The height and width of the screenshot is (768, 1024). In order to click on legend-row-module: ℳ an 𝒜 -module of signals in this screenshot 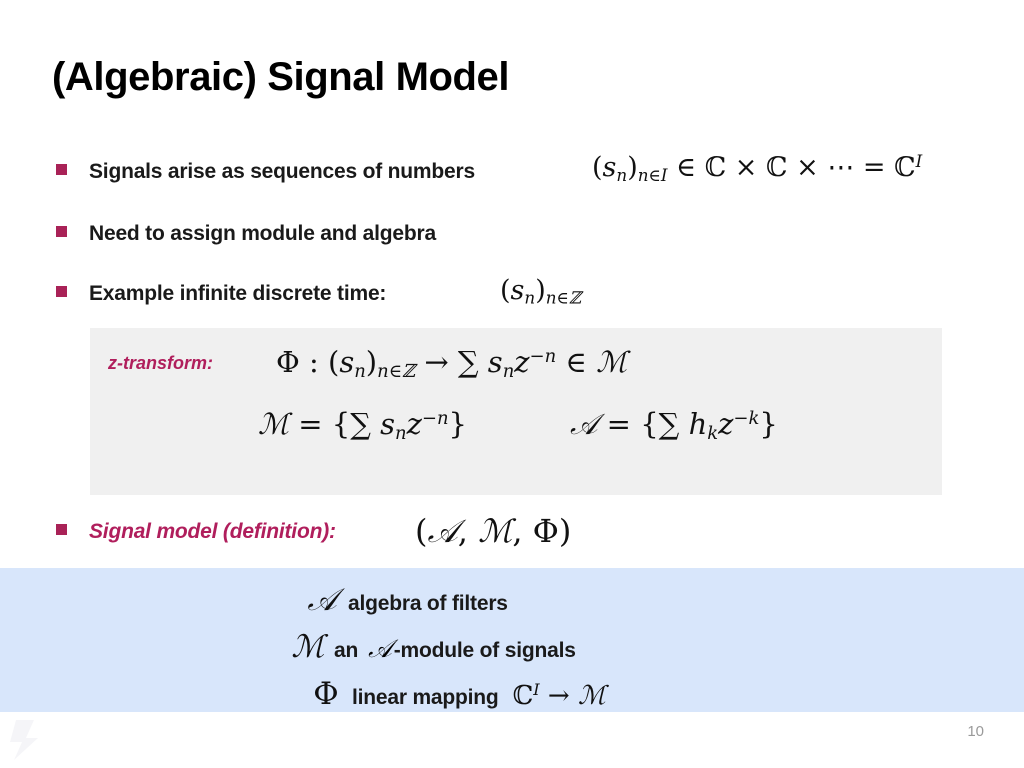, I will do `click(429, 647)`.